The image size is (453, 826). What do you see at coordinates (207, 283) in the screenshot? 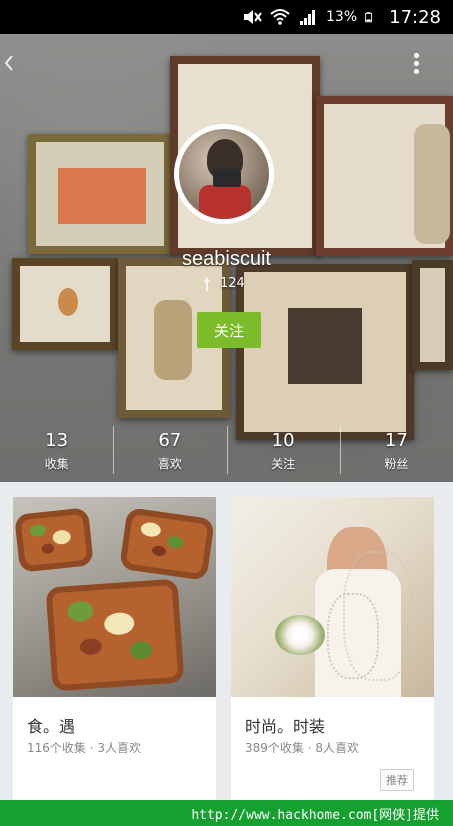
I see `pin-icon` at bounding box center [207, 283].